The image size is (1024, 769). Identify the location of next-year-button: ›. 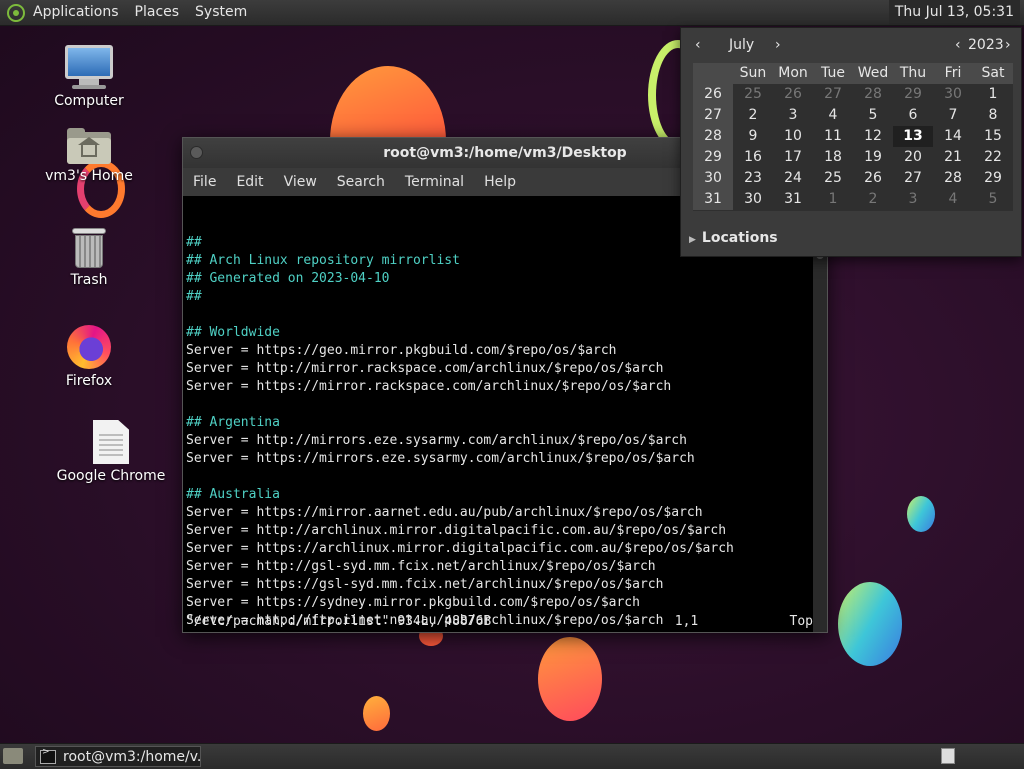
(1008, 45).